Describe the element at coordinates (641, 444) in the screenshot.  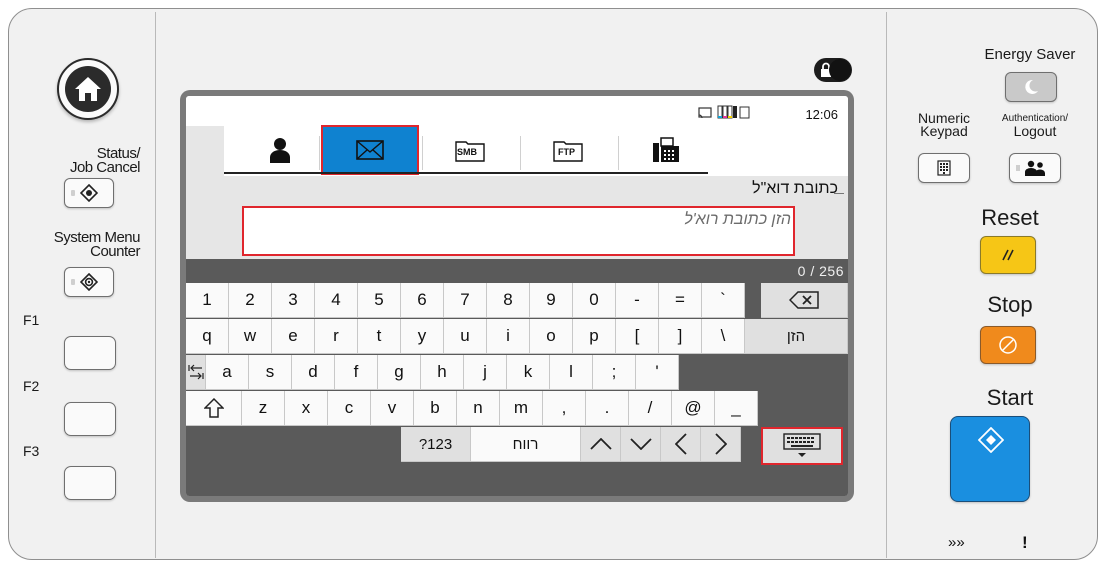
I see `cursor-down-key` at that location.